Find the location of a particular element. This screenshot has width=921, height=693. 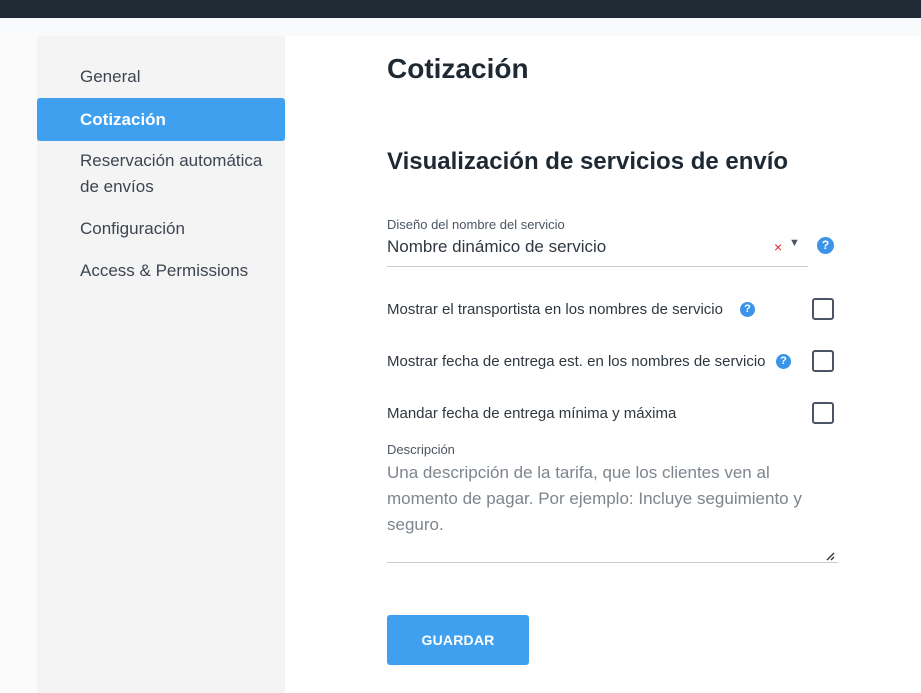

top-strip is located at coordinates (460, 27).